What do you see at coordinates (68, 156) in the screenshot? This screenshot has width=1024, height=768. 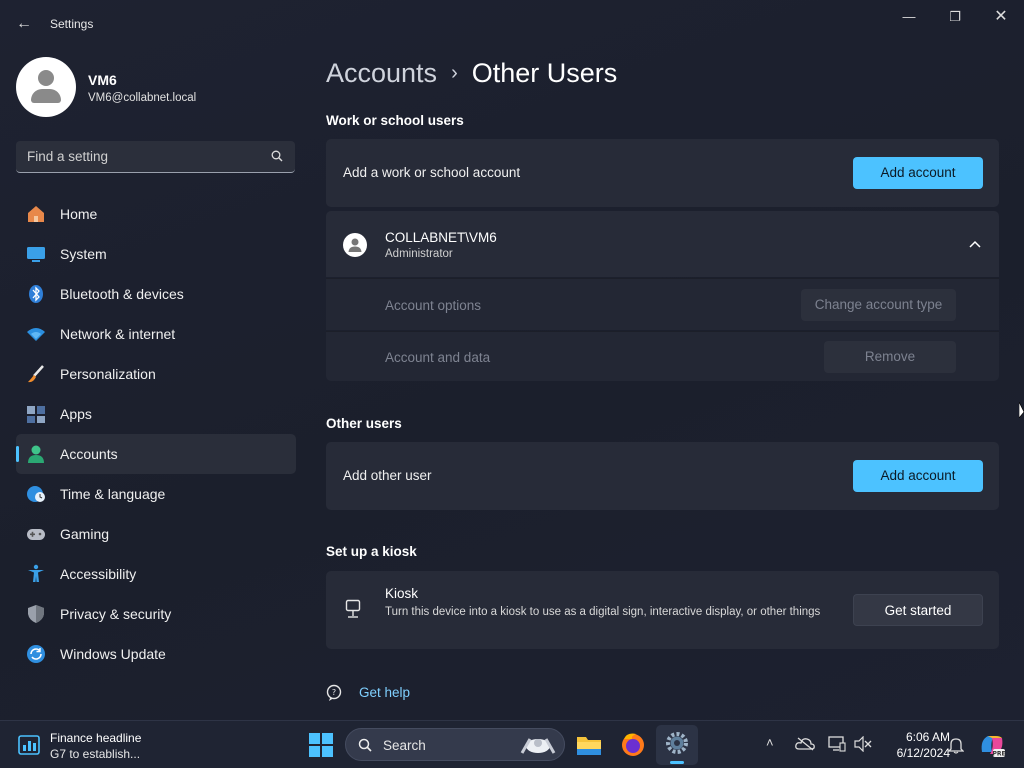 I see `search-placeholder: Find a setting` at bounding box center [68, 156].